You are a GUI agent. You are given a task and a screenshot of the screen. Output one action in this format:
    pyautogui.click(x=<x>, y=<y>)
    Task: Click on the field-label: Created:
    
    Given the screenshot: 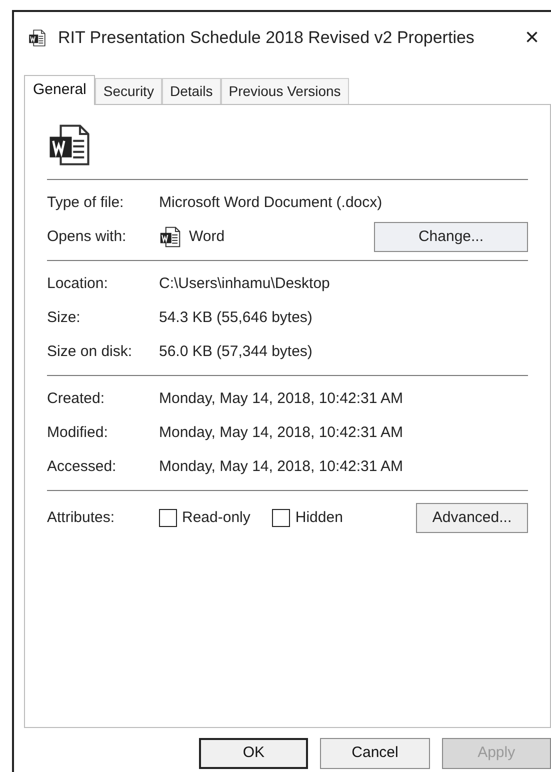 What is the action you would take?
    pyautogui.click(x=76, y=398)
    